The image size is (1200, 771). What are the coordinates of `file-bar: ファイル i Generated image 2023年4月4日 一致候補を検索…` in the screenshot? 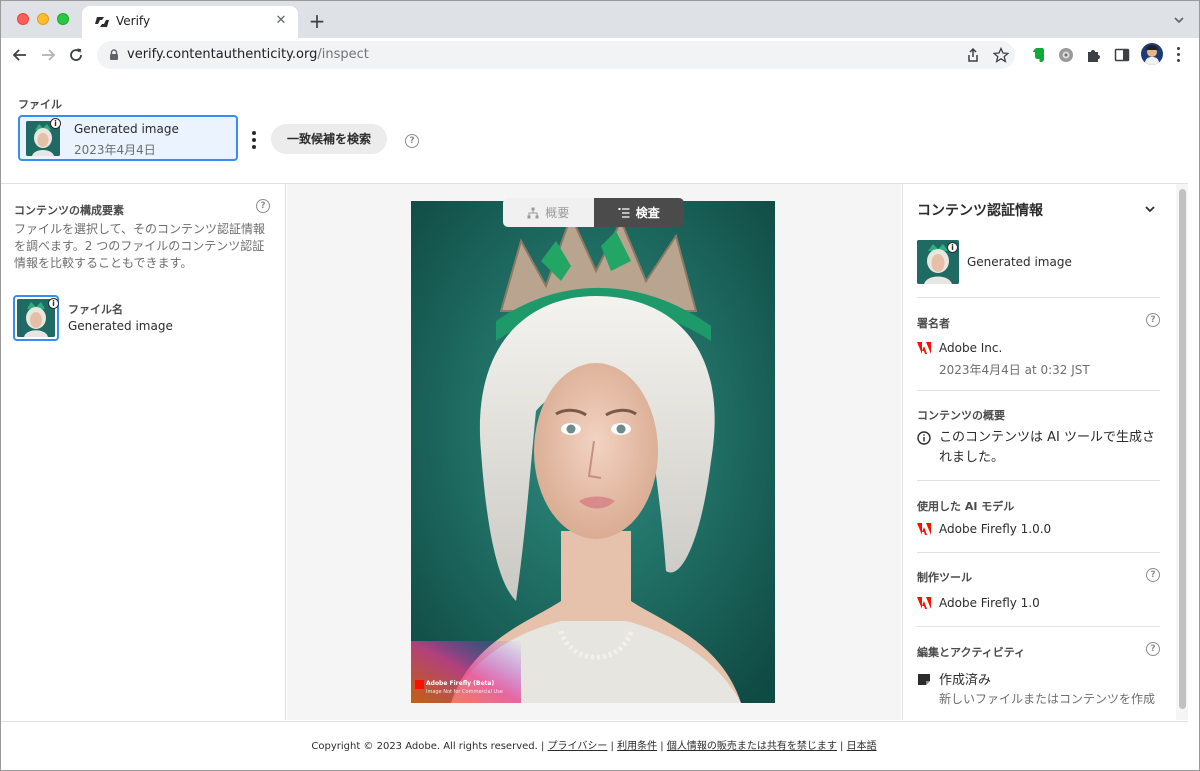 It's located at (594, 127).